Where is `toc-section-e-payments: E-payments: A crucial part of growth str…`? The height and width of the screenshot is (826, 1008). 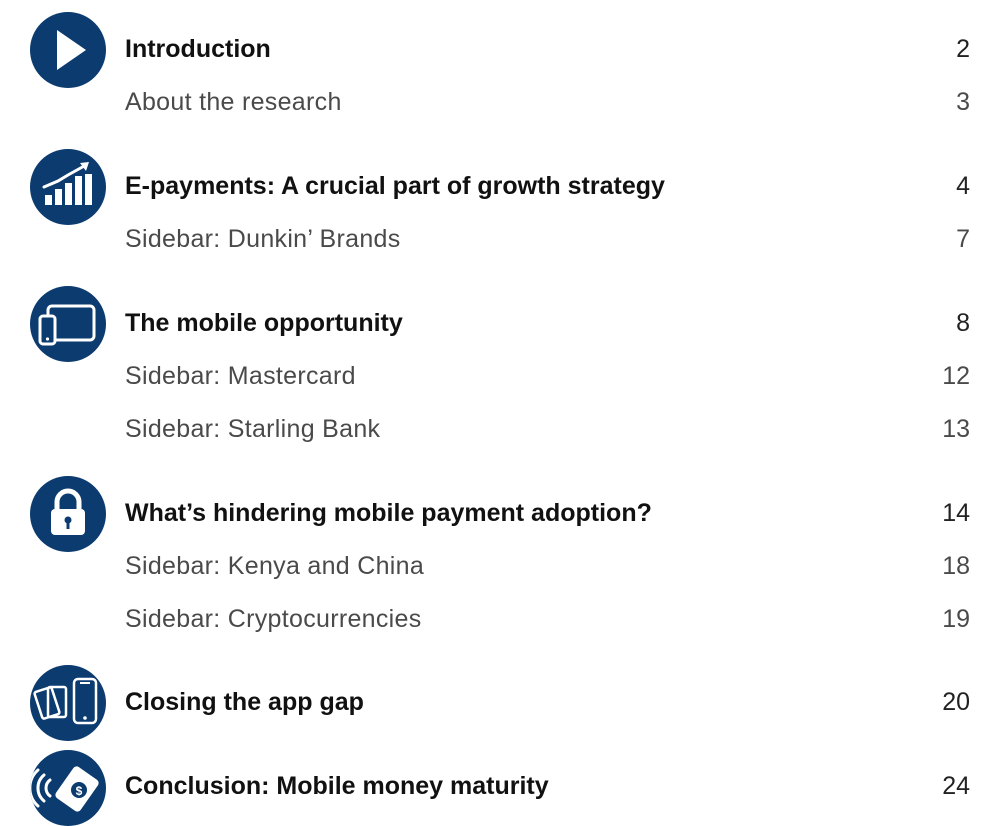
toc-section-e-payments: E-payments: A crucial part of growth str… is located at coordinates (547, 186).